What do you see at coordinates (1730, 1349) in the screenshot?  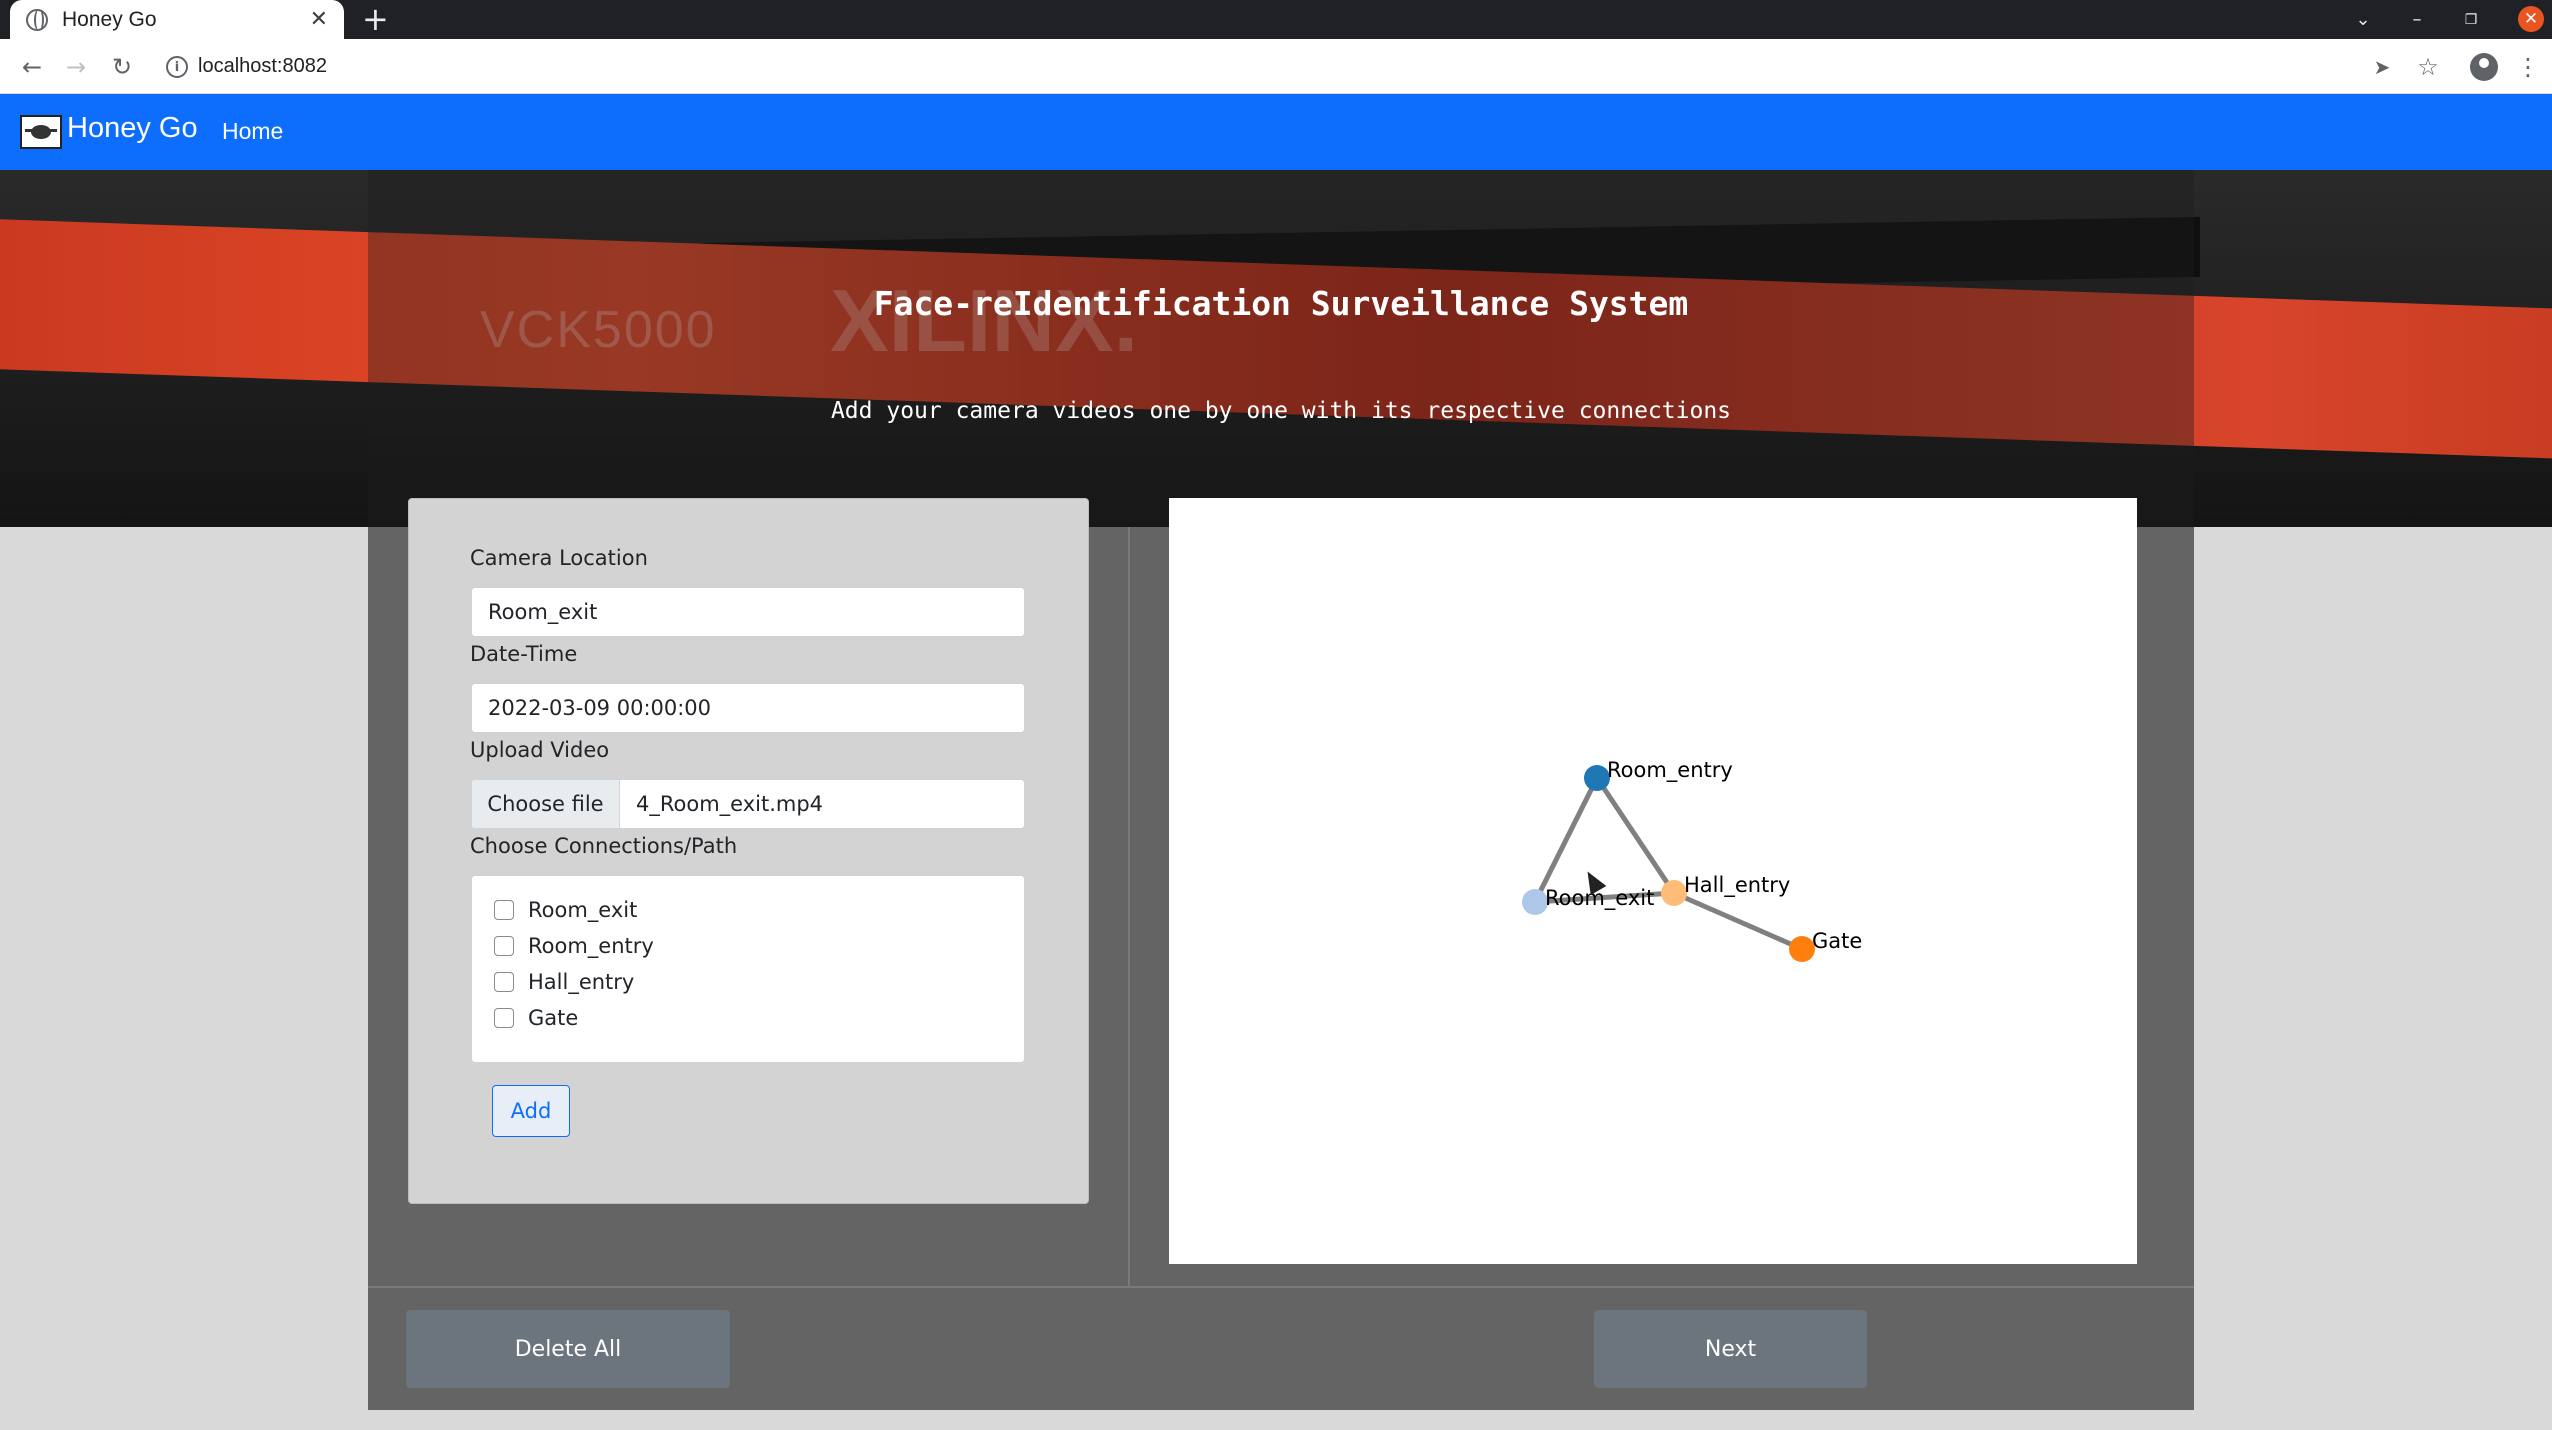 I see `next-button: Next` at bounding box center [1730, 1349].